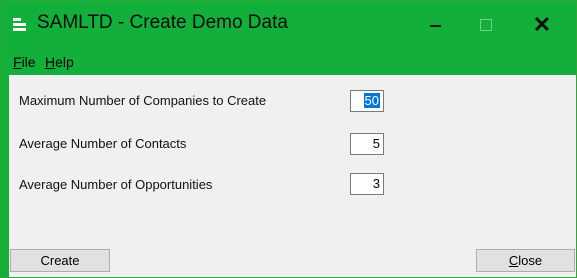  What do you see at coordinates (367, 144) in the screenshot?
I see `avg-contacts-input: 5` at bounding box center [367, 144].